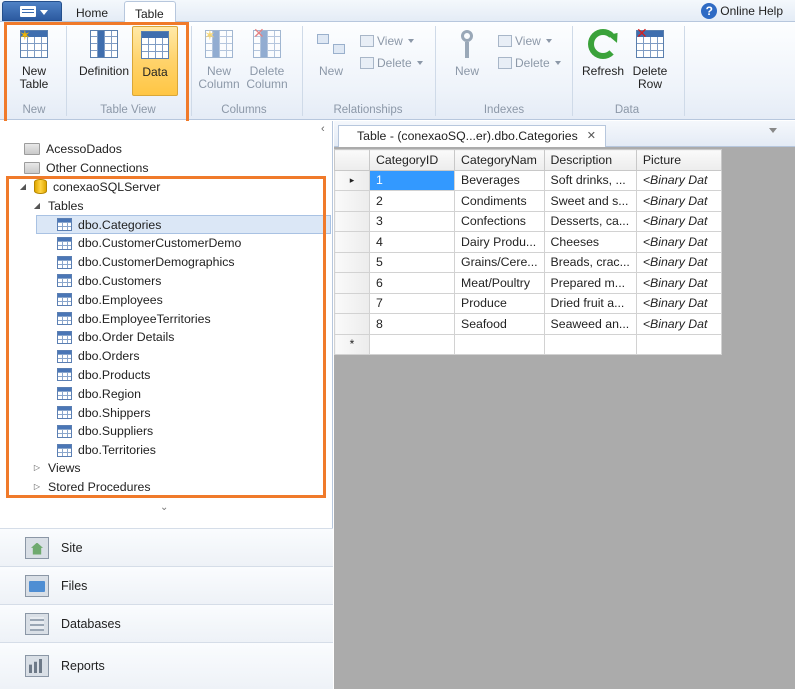 Image resolution: width=795 pixels, height=689 pixels. What do you see at coordinates (650, 77) in the screenshot?
I see `delete-row-label: Delete Row` at bounding box center [650, 77].